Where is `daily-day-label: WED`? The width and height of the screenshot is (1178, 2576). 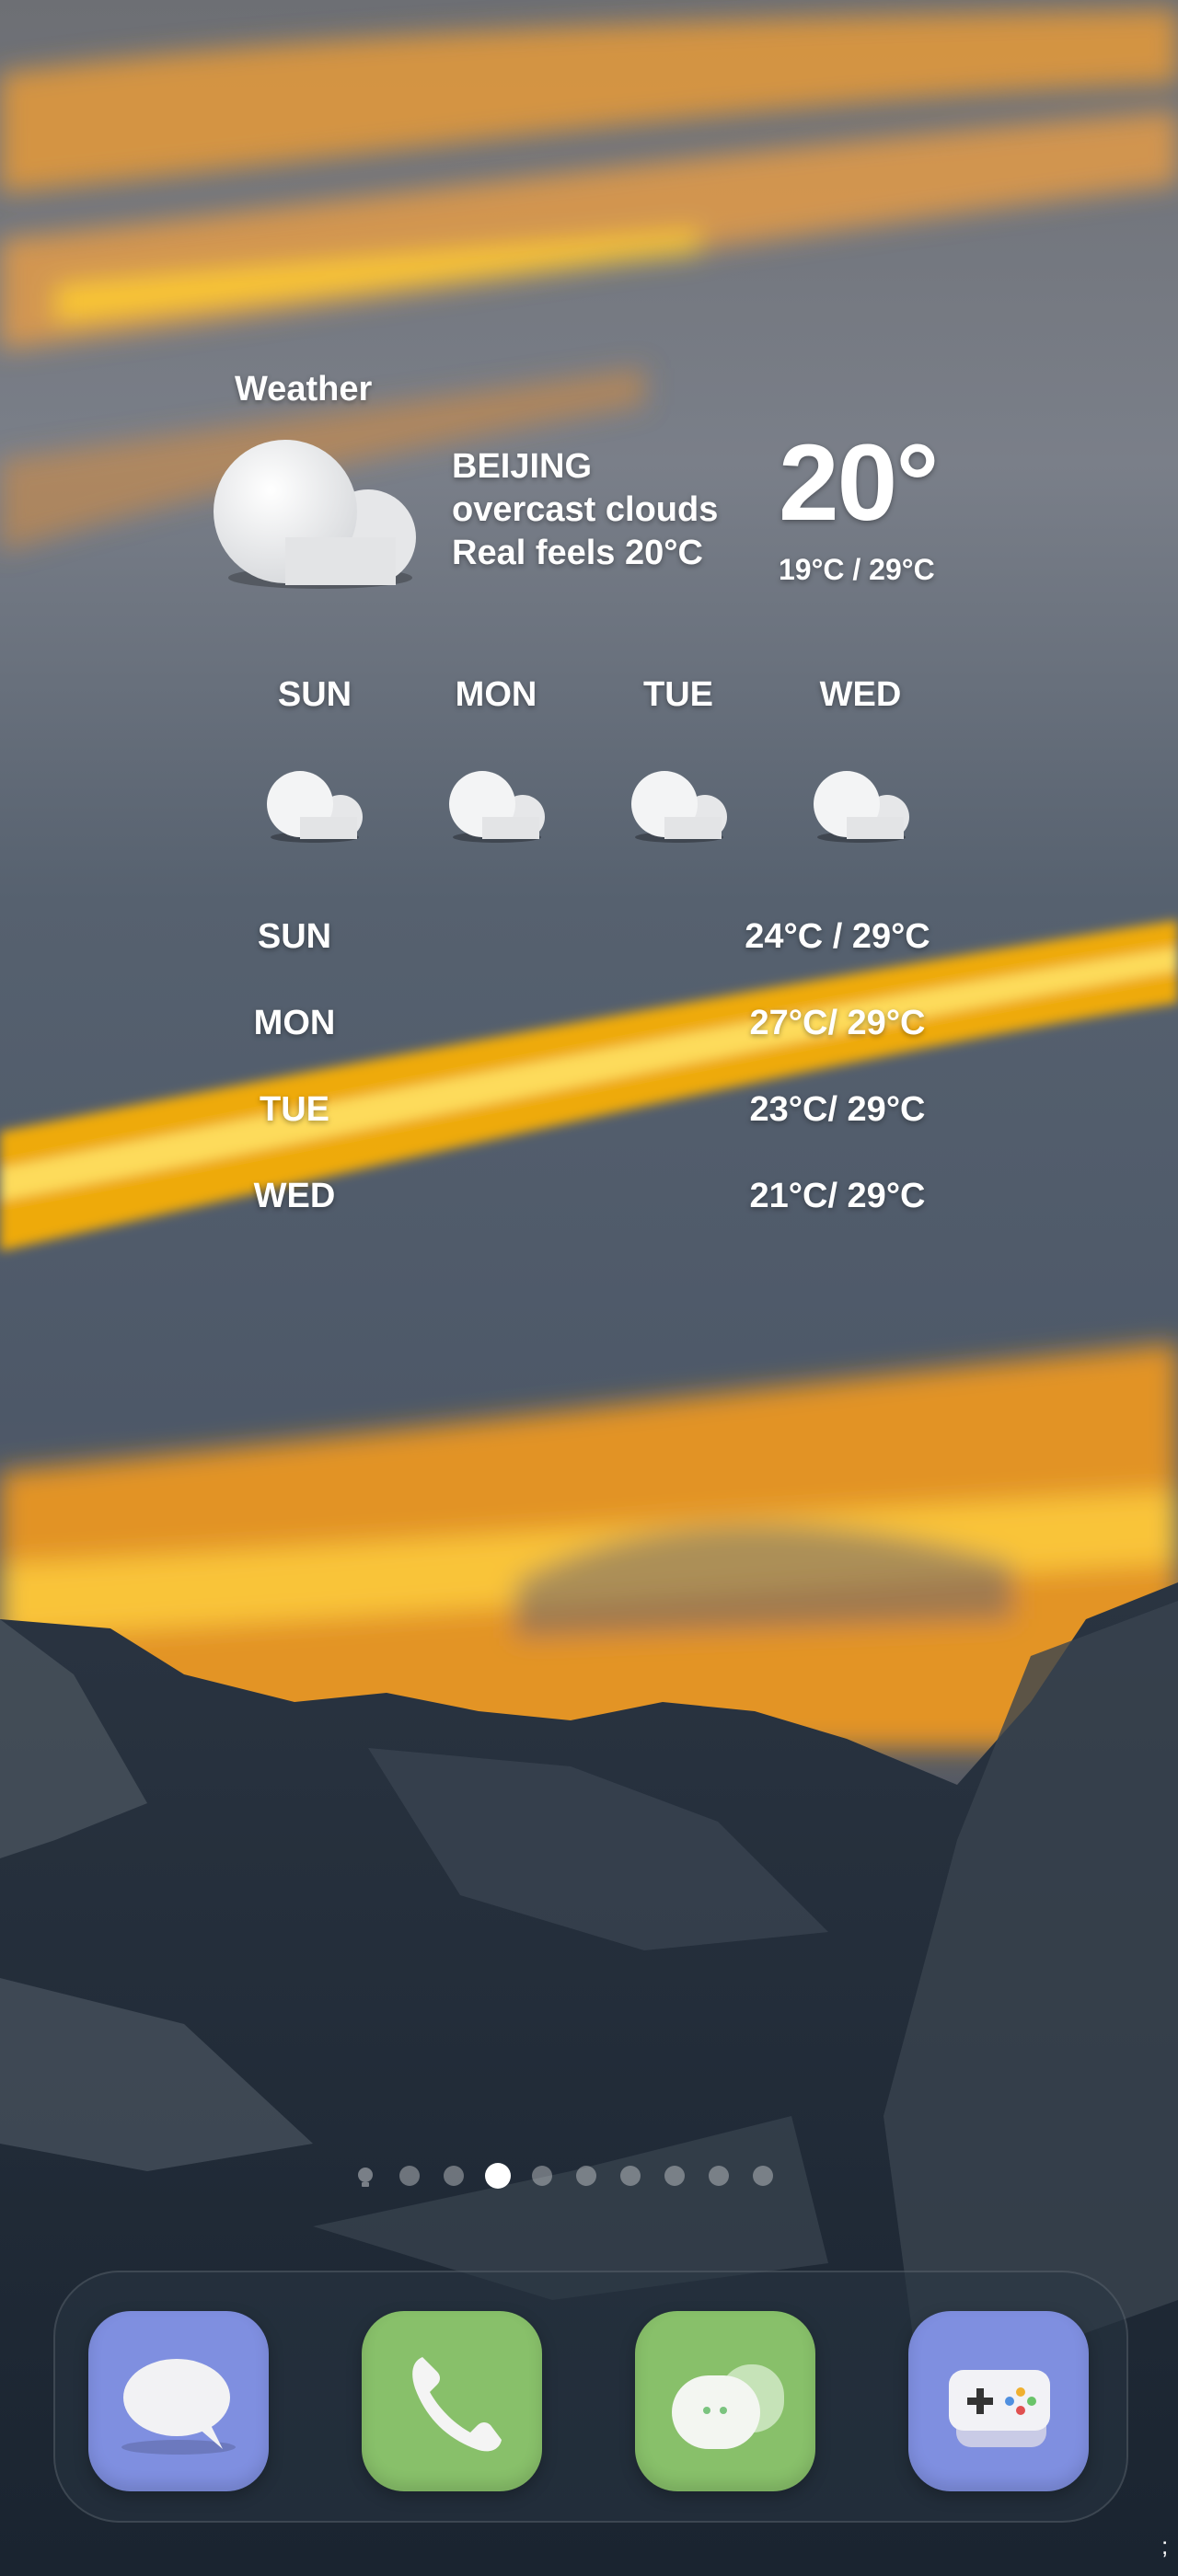
daily-day-label: WED is located at coordinates (860, 694).